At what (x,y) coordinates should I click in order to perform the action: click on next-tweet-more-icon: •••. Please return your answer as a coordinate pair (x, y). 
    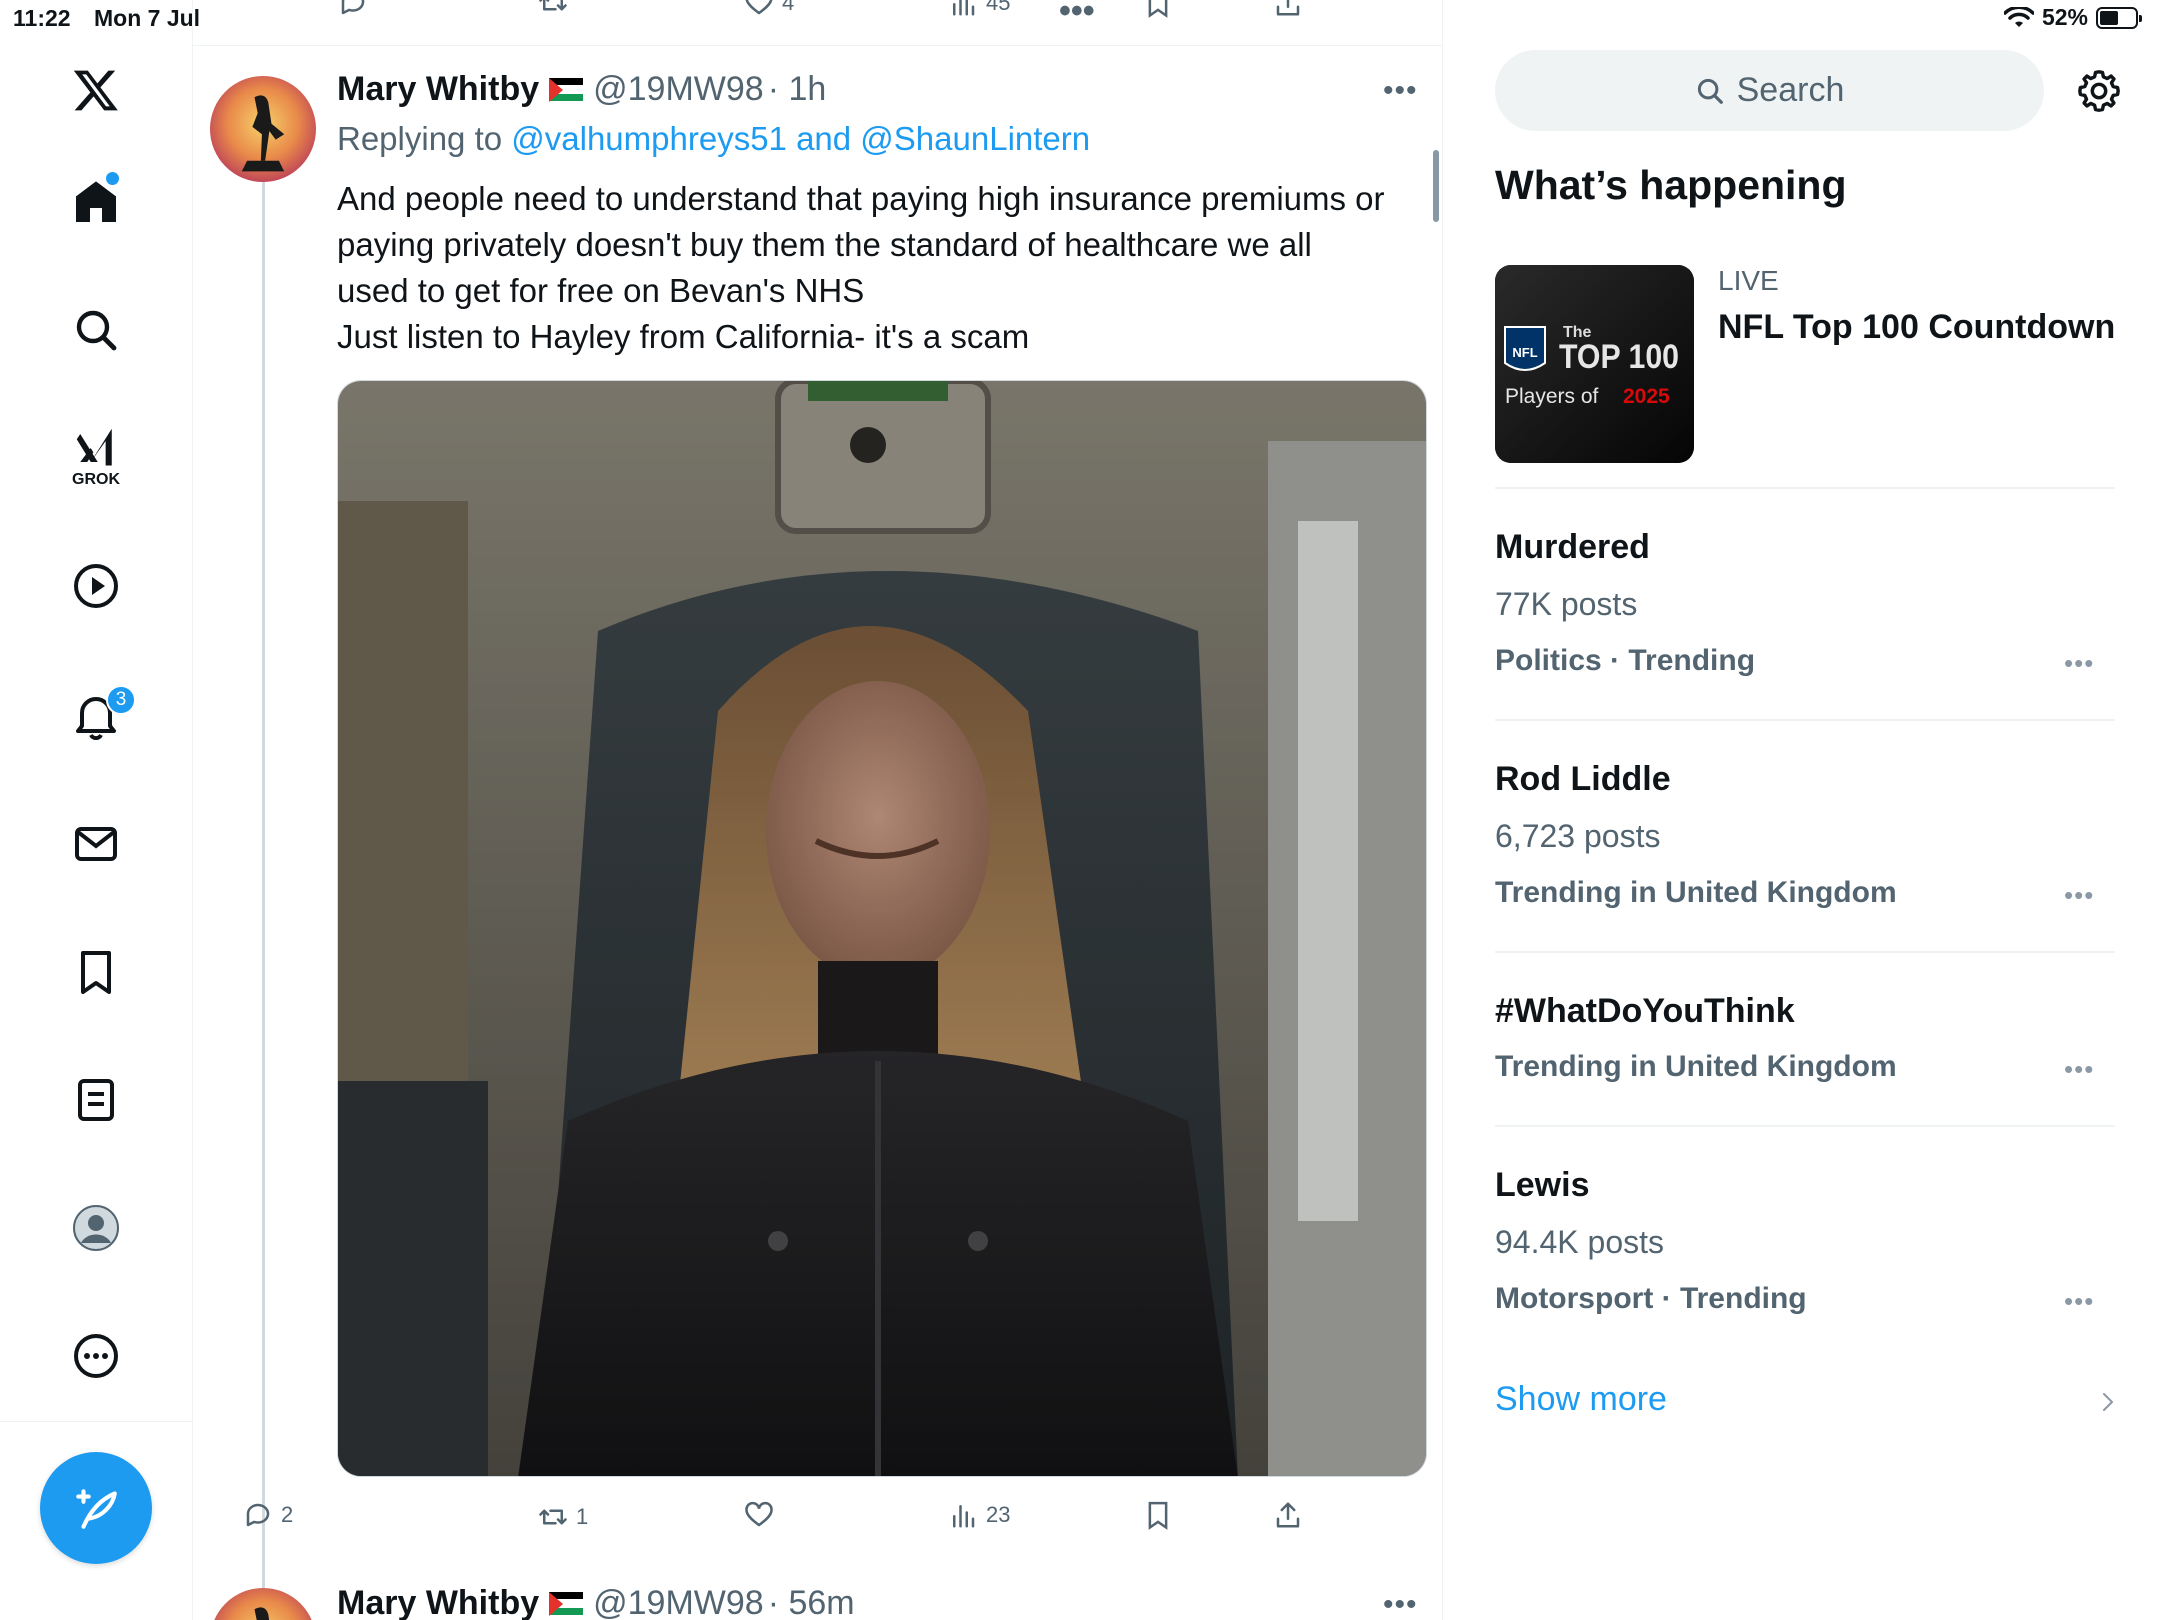
    Looking at the image, I should click on (1400, 1604).